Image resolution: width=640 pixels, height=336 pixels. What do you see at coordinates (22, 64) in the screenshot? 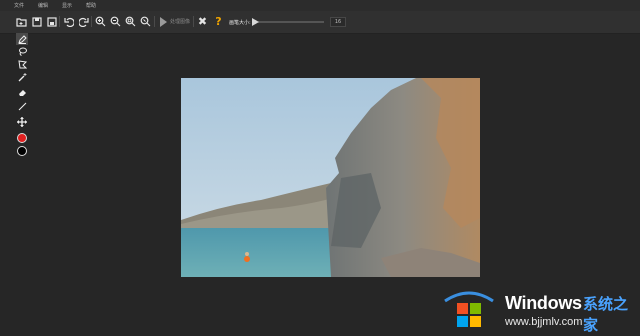
I see `polygon-lasso-tool-icon` at bounding box center [22, 64].